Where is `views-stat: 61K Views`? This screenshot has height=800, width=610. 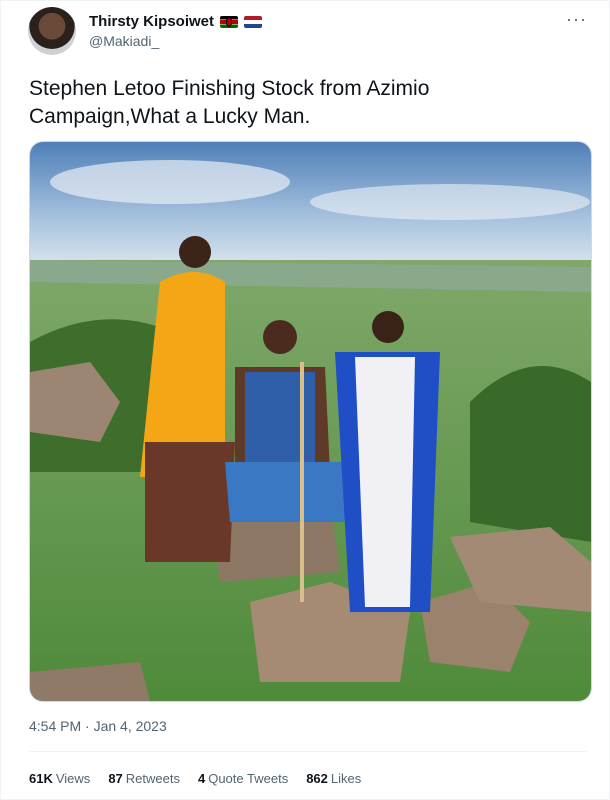
views-stat: 61K Views is located at coordinates (59, 778).